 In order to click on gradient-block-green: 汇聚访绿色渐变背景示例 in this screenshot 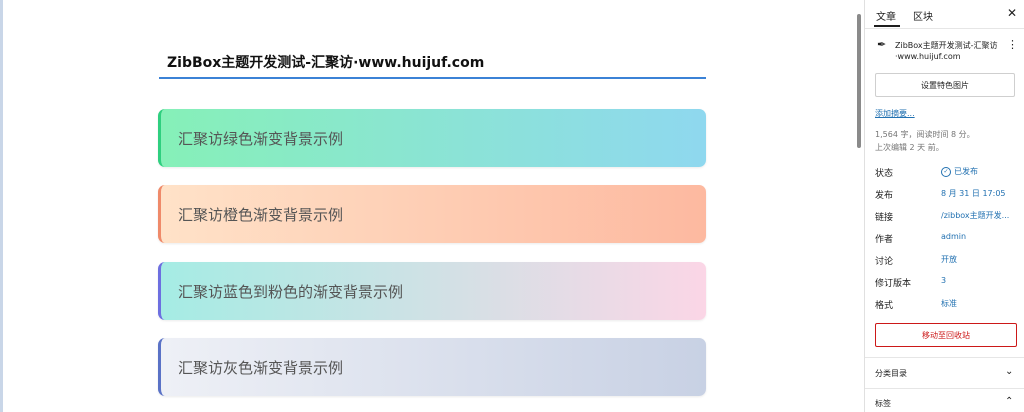, I will do `click(432, 138)`.